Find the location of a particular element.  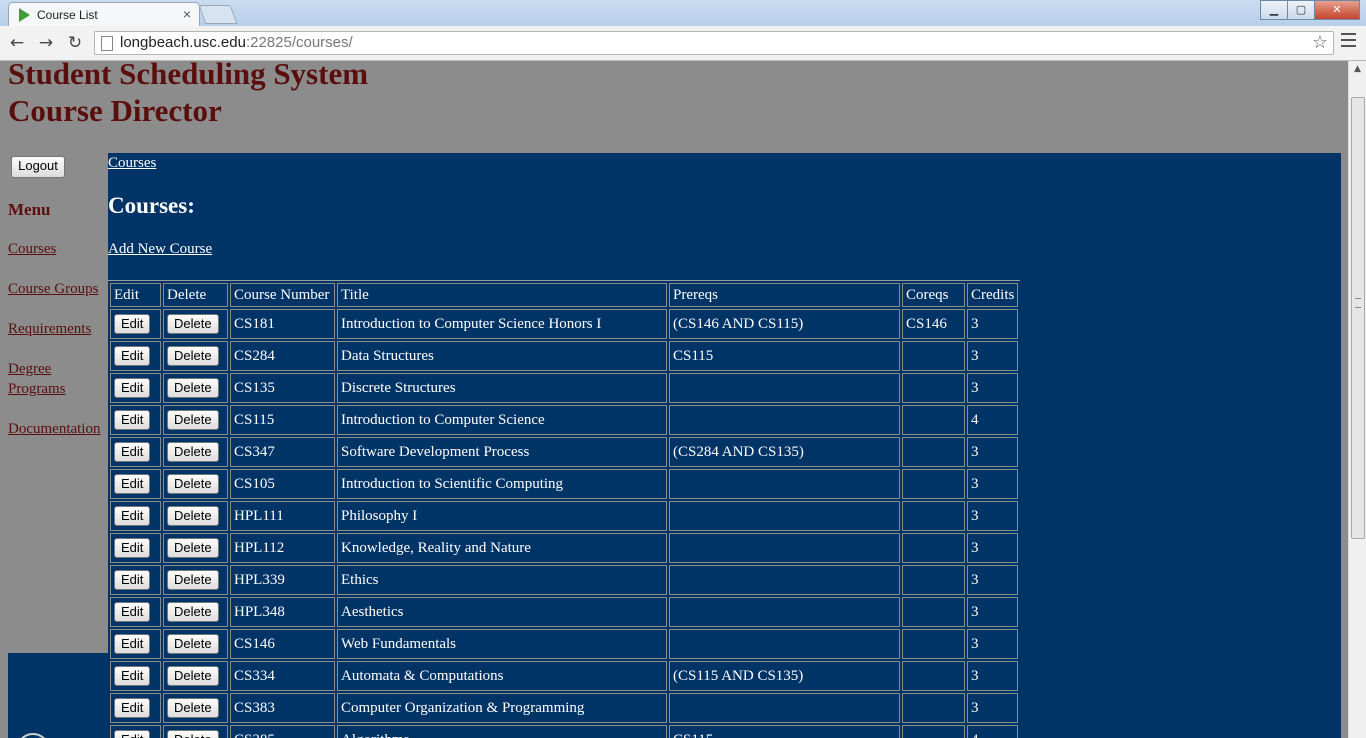

reload-icon: ↻ is located at coordinates (75, 43).